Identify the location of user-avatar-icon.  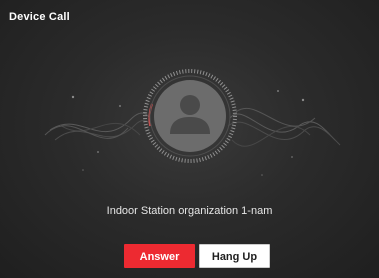
(190, 116).